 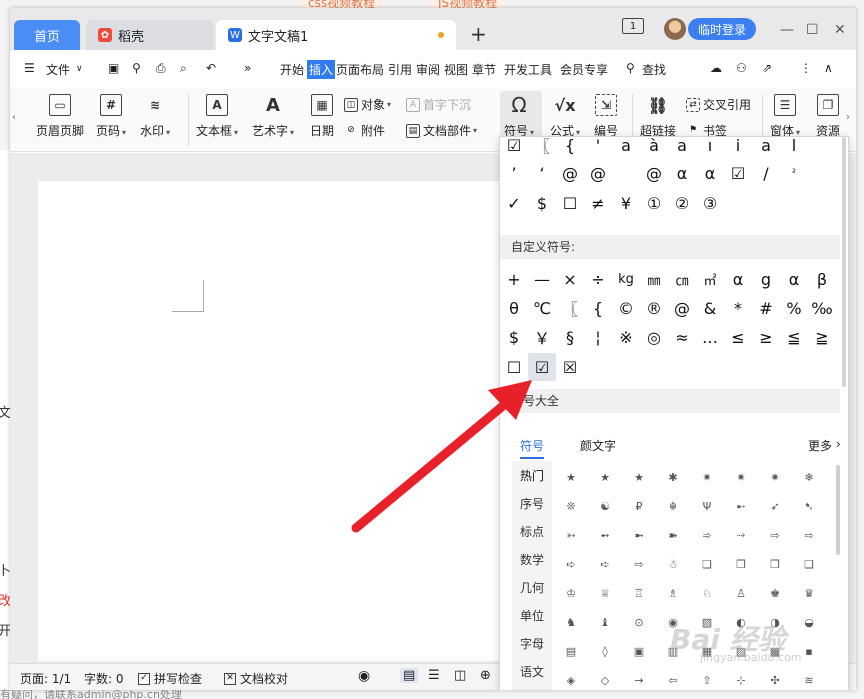 What do you see at coordinates (542, 337) in the screenshot?
I see `symbol-cell: ￥` at bounding box center [542, 337].